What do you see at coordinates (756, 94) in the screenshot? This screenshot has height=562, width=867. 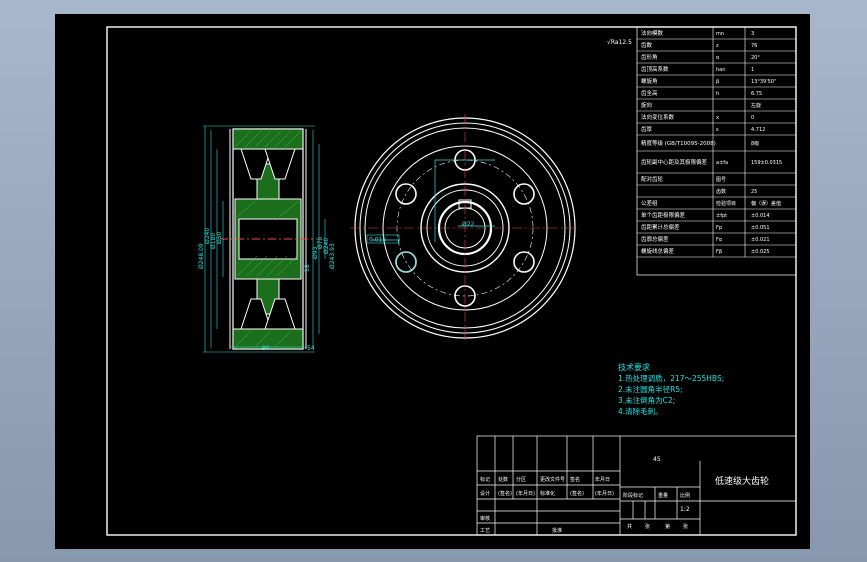 I see `param-value: 6.75` at bounding box center [756, 94].